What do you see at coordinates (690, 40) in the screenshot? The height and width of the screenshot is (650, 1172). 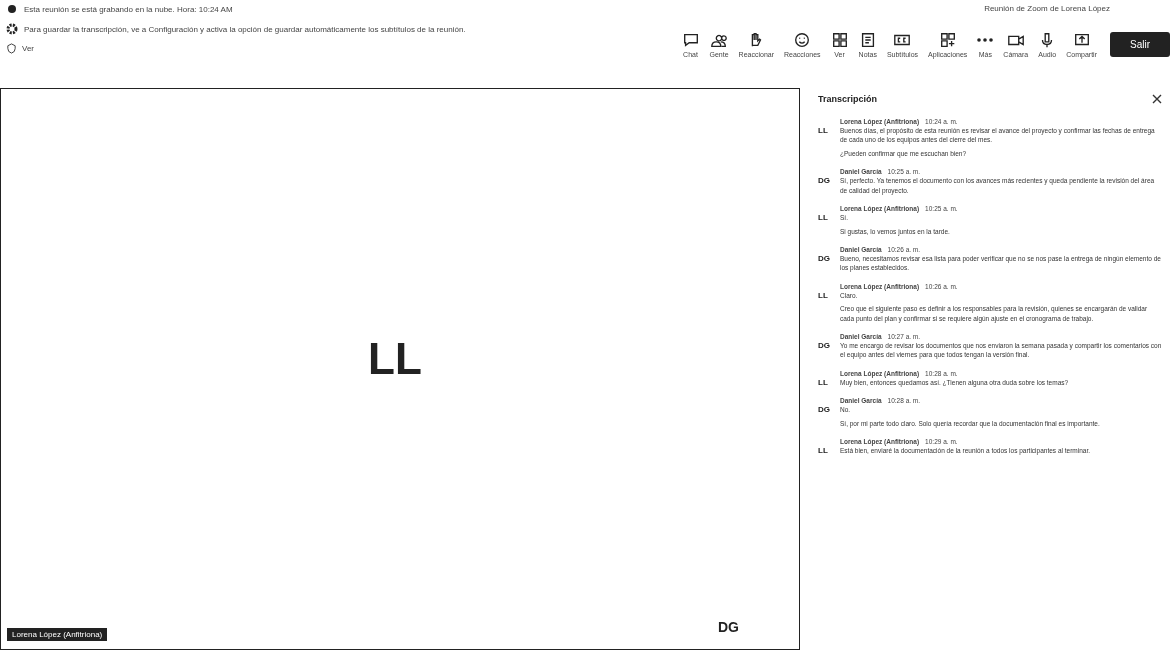 I see `chat-icon` at bounding box center [690, 40].